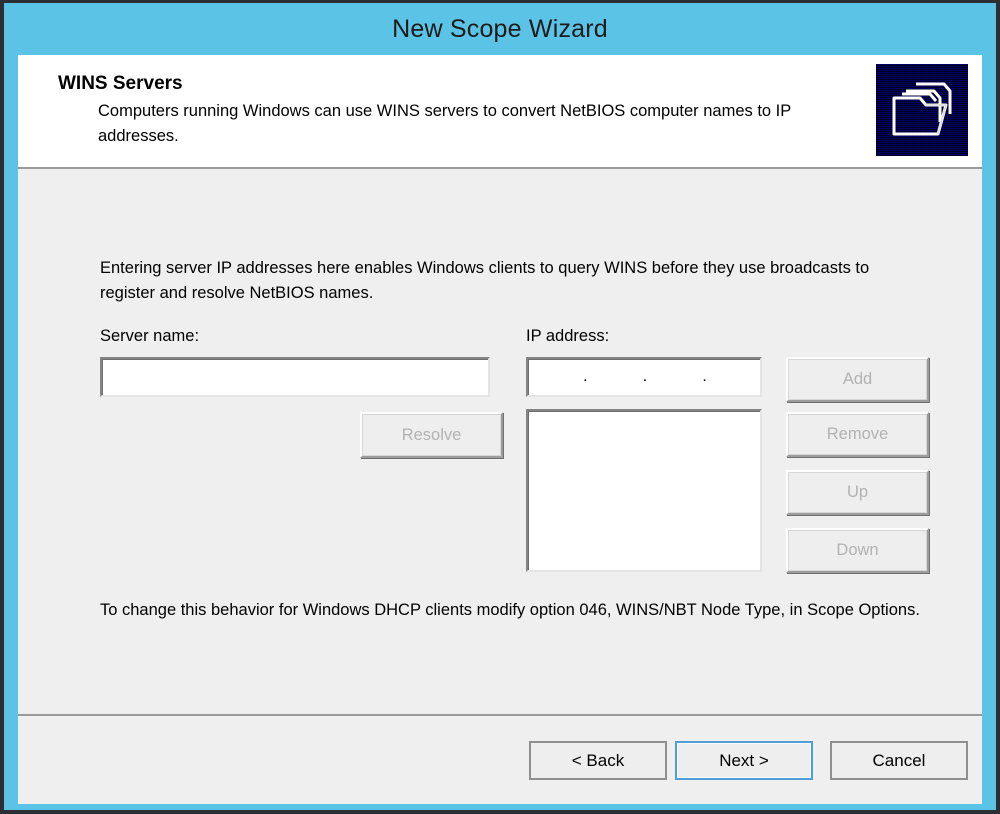 Image resolution: width=1000 pixels, height=814 pixels. I want to click on ip-octets: . . ., so click(644, 377).